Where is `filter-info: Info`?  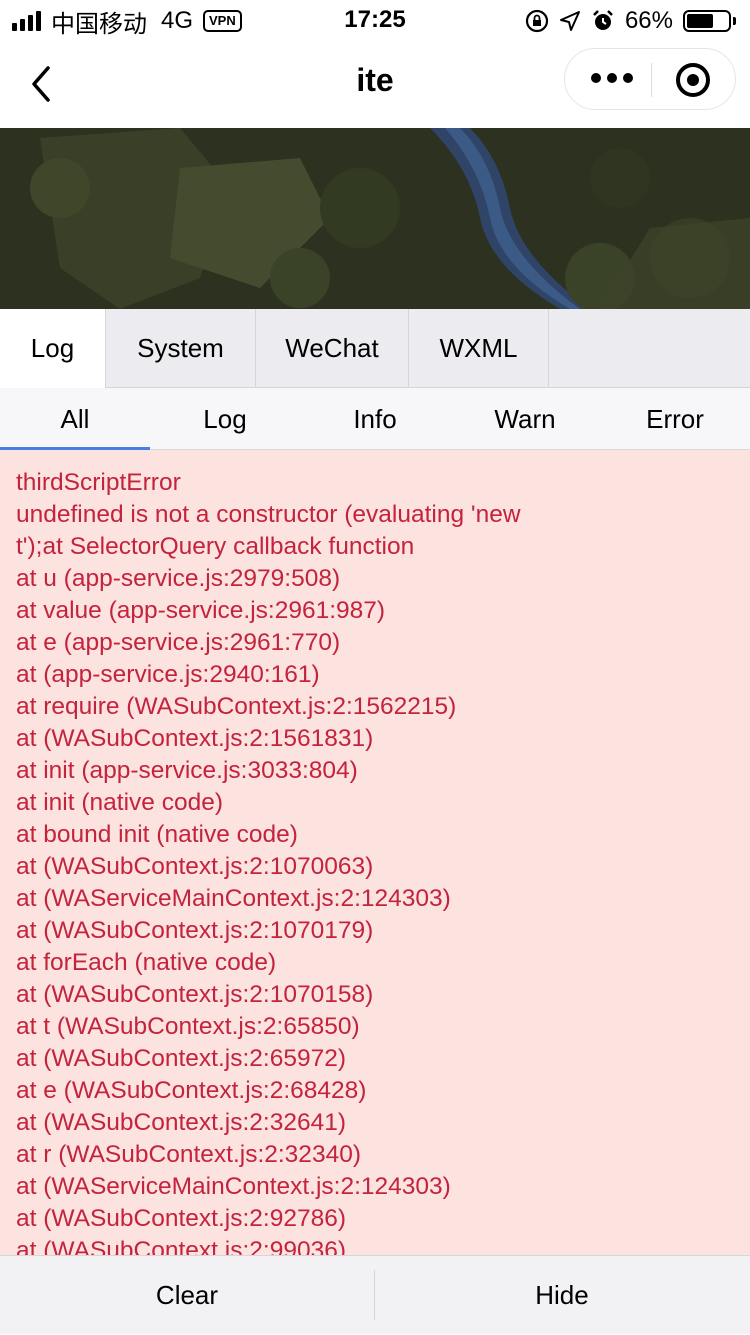
filter-info: Info is located at coordinates (375, 419).